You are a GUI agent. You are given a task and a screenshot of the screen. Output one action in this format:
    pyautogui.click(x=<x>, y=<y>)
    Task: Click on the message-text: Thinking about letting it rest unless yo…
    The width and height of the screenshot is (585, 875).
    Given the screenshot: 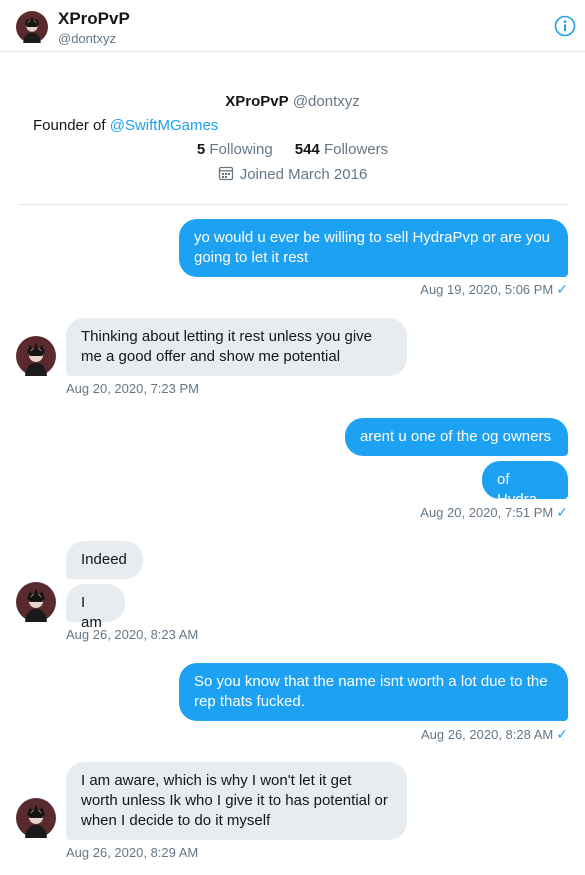 What is the action you would take?
    pyautogui.click(x=226, y=336)
    